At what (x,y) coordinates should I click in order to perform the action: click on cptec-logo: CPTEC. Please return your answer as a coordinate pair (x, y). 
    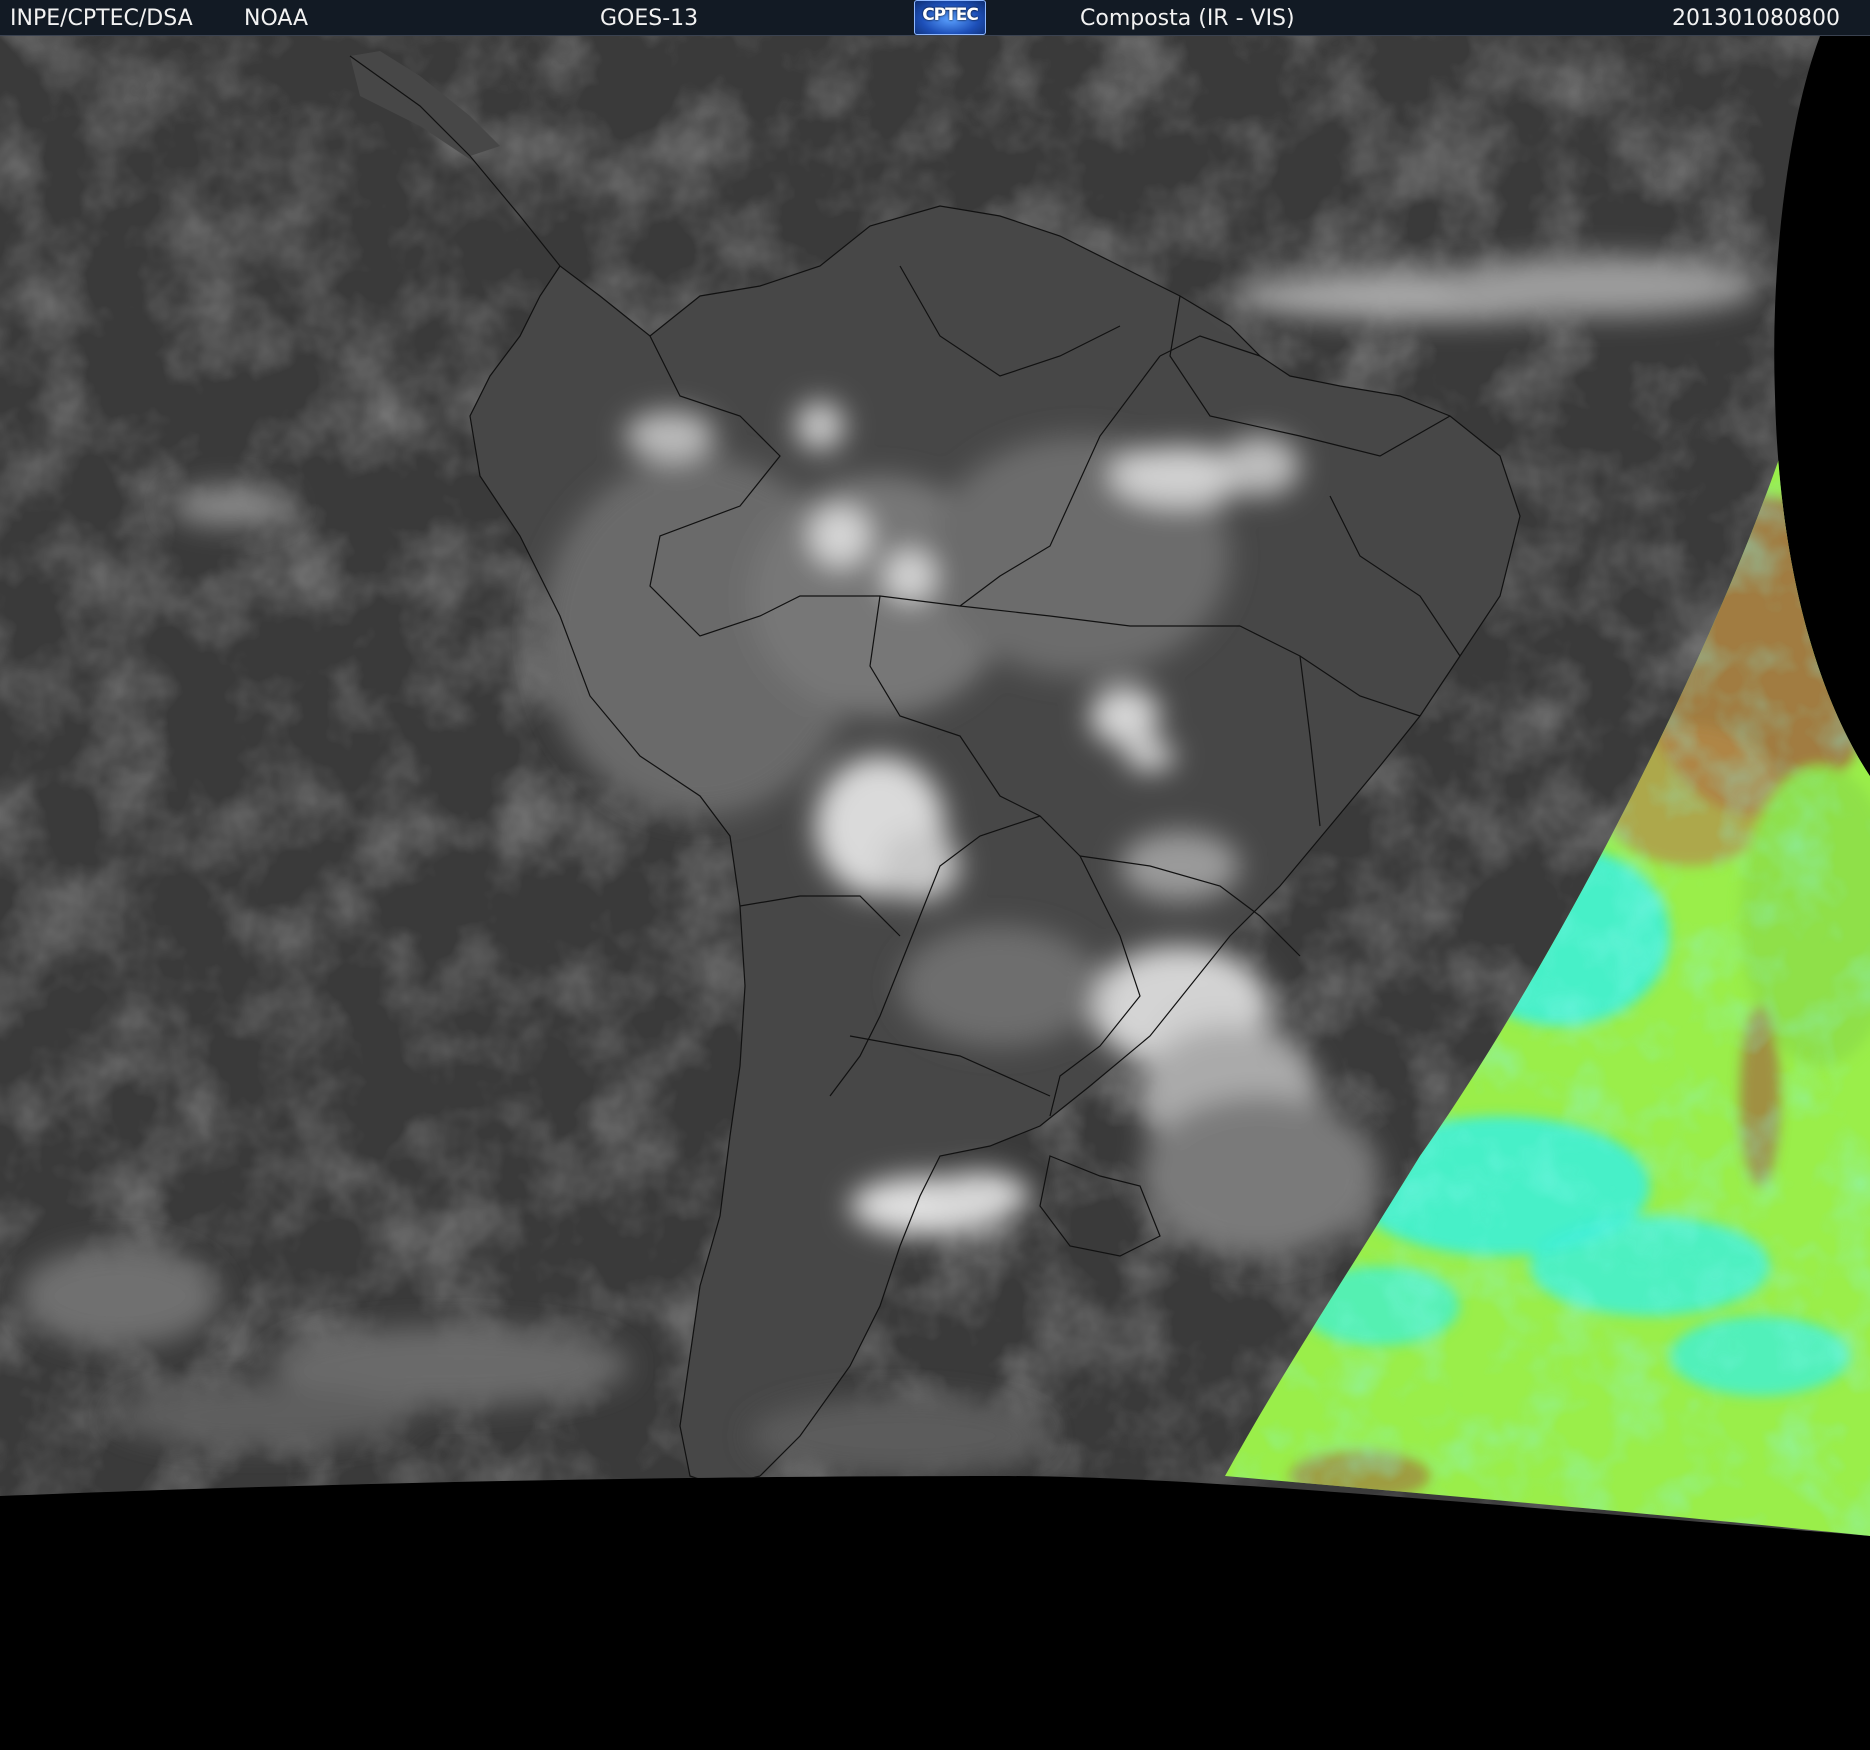
    Looking at the image, I should click on (950, 17).